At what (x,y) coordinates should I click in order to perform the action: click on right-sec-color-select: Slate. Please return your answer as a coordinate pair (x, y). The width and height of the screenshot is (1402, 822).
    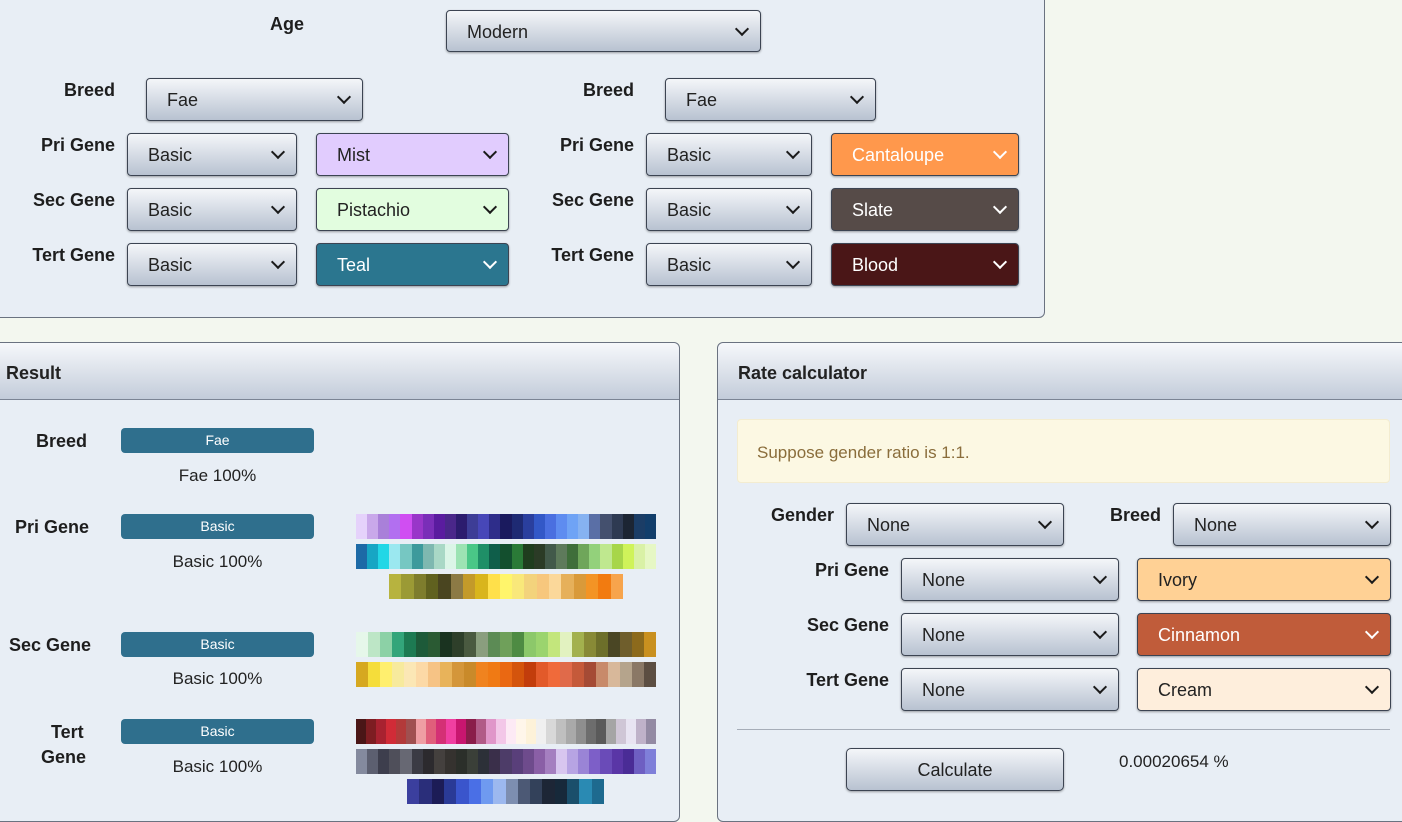
    Looking at the image, I should click on (925, 209).